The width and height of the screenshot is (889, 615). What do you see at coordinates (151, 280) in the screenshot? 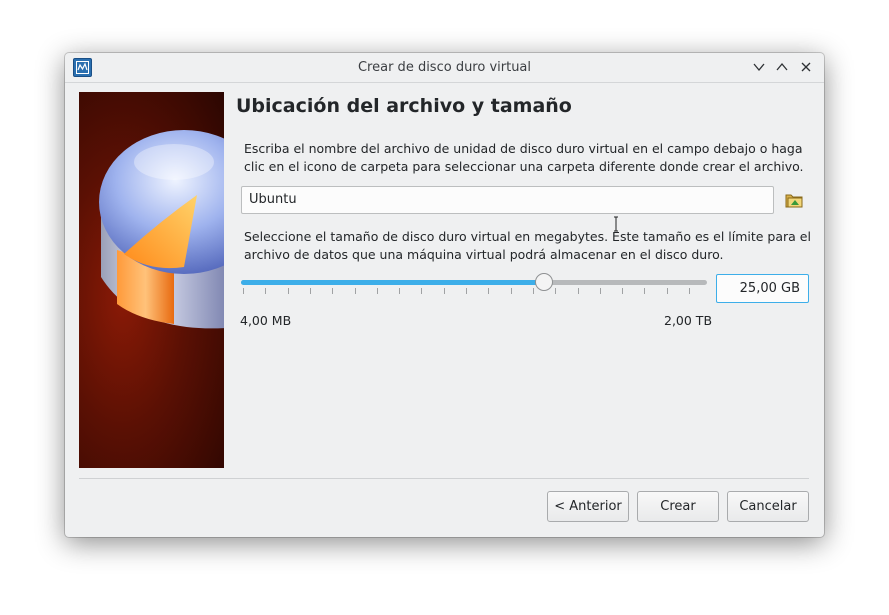
I see `hard-disk-illustration` at bounding box center [151, 280].